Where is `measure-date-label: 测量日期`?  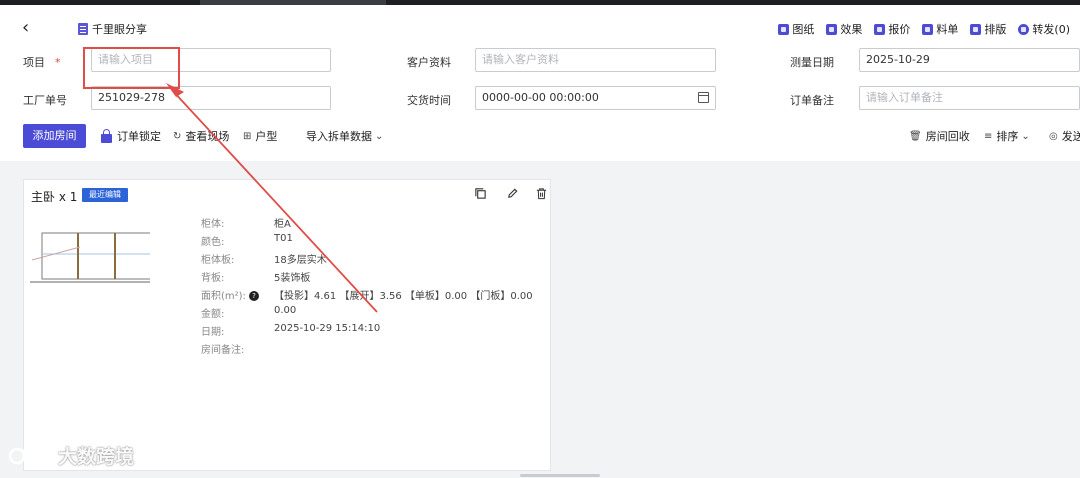
measure-date-label: 测量日期 is located at coordinates (812, 62).